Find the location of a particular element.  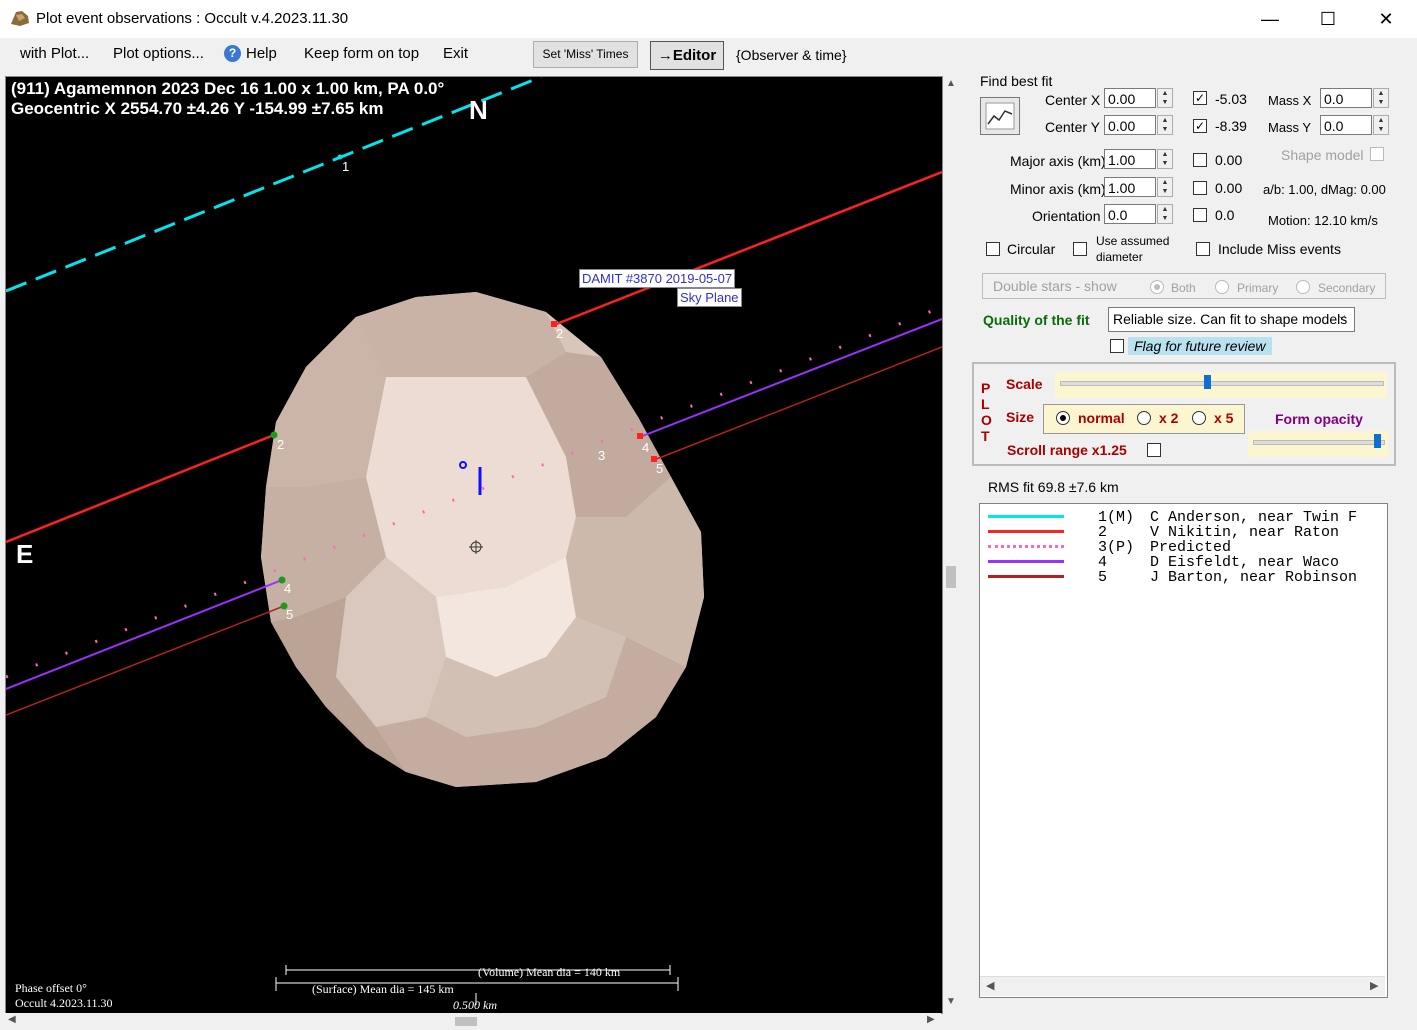

plot-horizontal-scrollbar: ◀ ▶ is located at coordinates (473, 1021).